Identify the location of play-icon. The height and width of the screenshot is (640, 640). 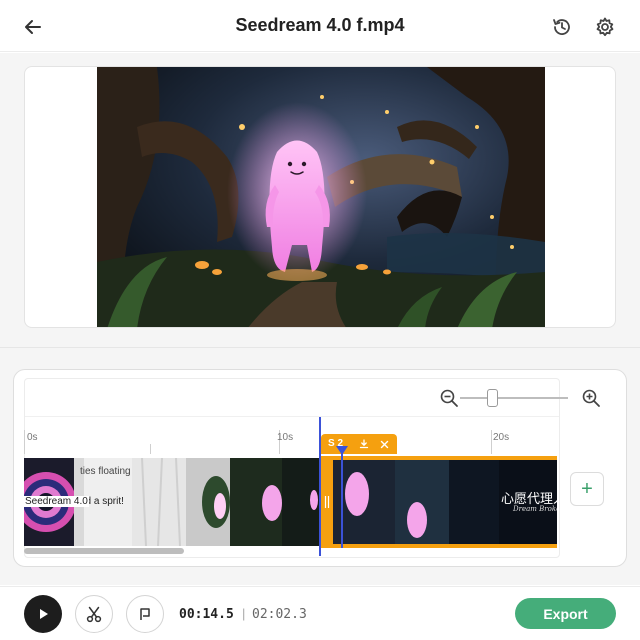
(44, 614).